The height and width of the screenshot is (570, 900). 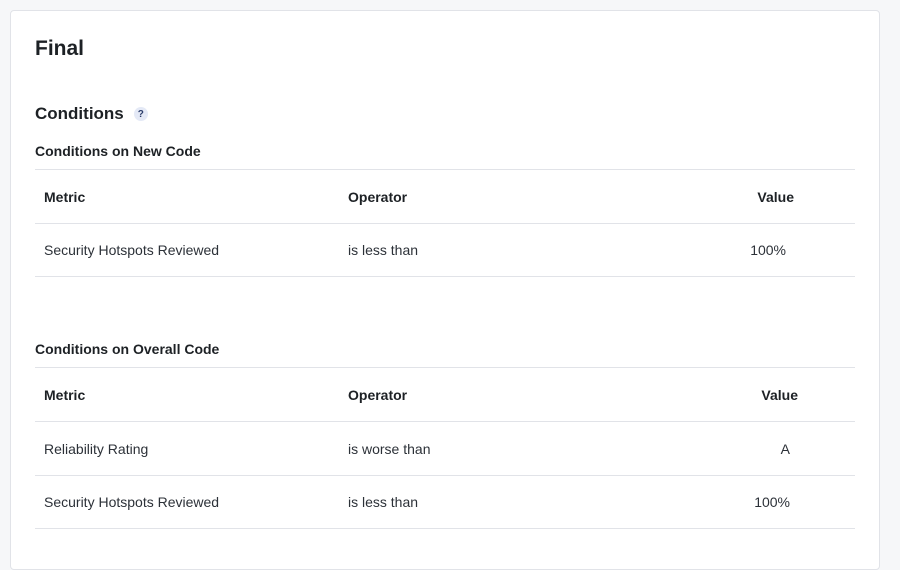 I want to click on table-row: Reliability Rating is worse than A, so click(x=445, y=448).